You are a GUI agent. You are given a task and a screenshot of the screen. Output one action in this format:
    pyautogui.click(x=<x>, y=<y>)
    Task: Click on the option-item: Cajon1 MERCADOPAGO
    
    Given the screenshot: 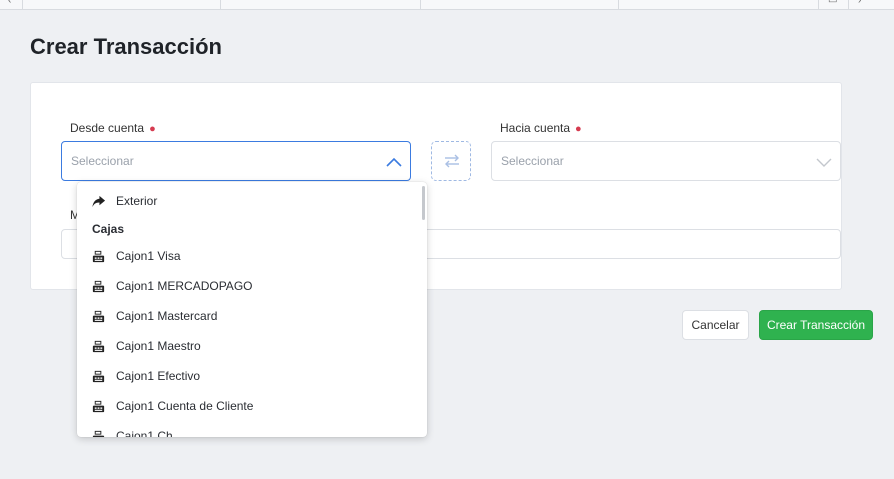 What is the action you would take?
    pyautogui.click(x=249, y=286)
    